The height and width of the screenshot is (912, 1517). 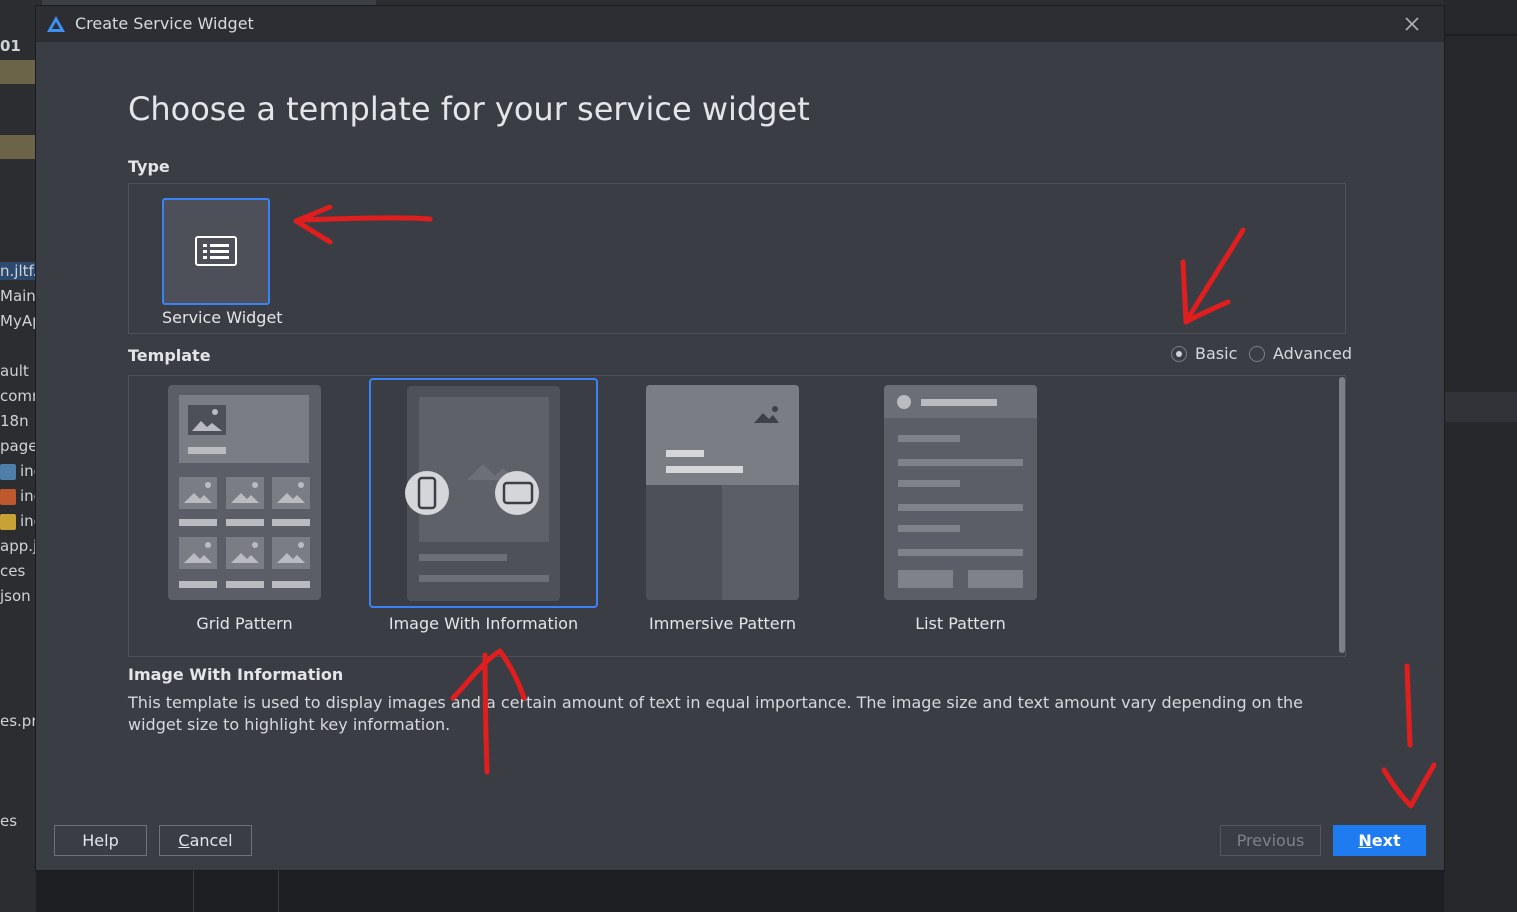 I want to click on ide-tree-item: app.js, so click(x=18, y=546).